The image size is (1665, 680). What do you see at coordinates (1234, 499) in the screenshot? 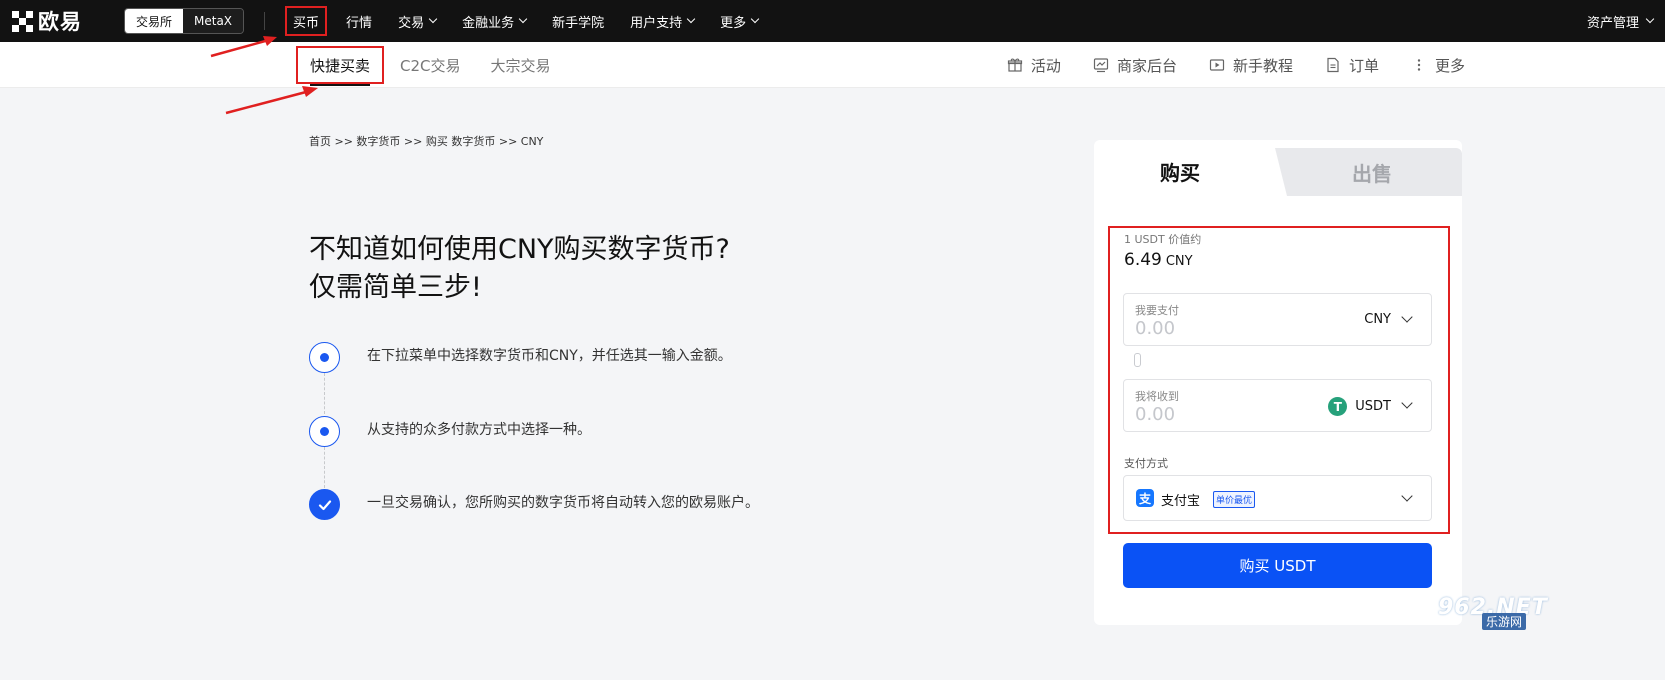
I see `best-price-badge: 单价最优` at bounding box center [1234, 499].